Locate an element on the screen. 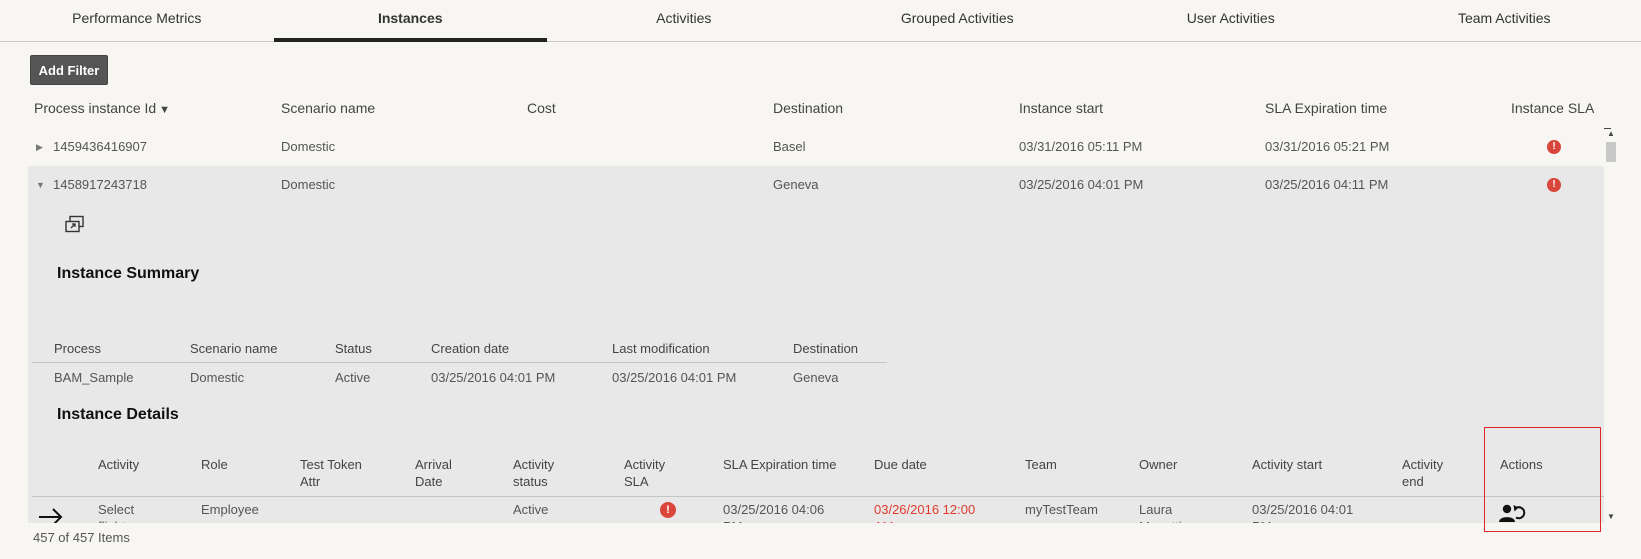 The width and height of the screenshot is (1641, 559). details-team: myTestTeam is located at coordinates (1061, 509).